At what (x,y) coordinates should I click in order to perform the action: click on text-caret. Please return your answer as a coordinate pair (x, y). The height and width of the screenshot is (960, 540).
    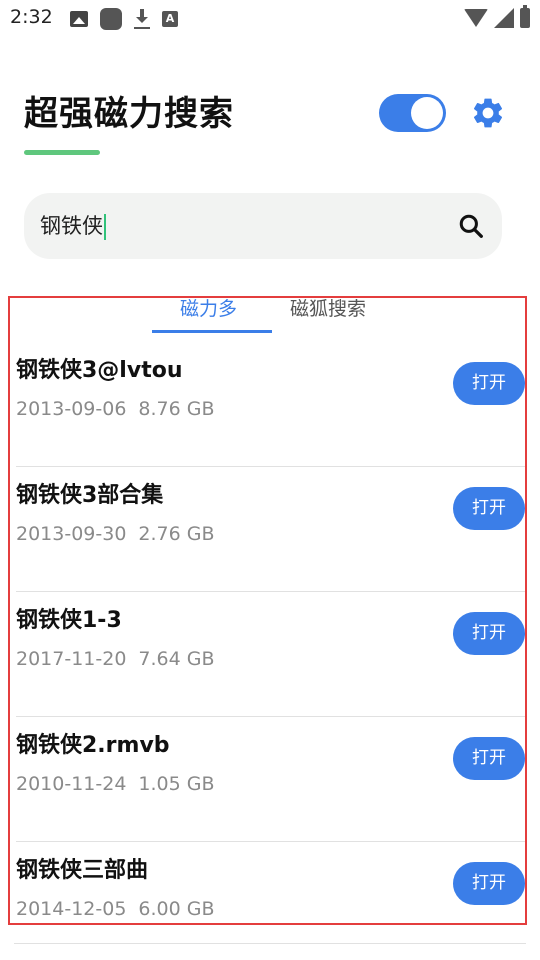
    Looking at the image, I should click on (105, 227).